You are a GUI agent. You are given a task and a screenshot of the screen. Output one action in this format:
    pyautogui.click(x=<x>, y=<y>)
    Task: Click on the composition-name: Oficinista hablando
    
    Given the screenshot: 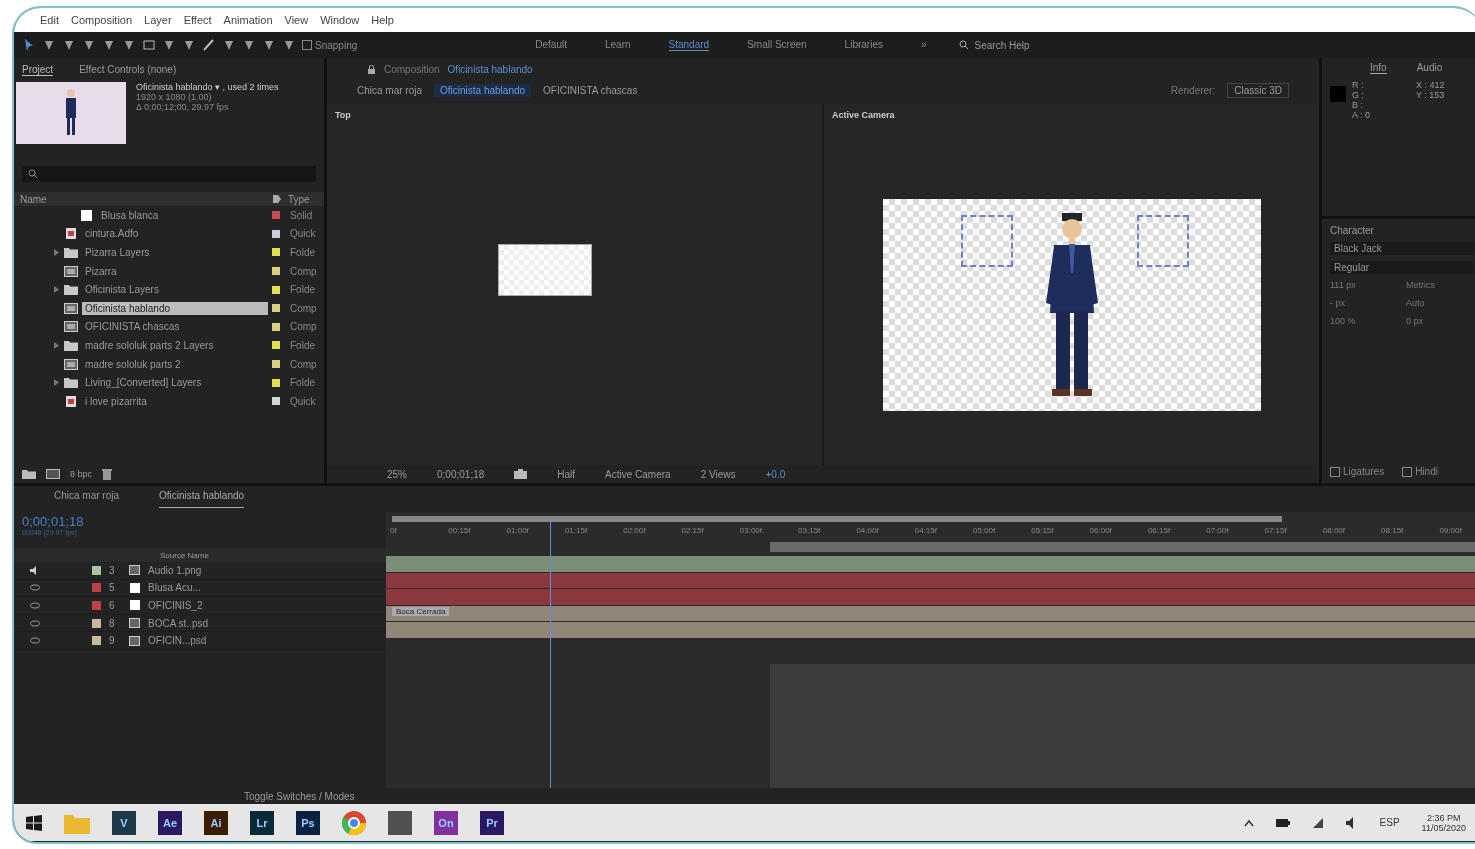 What is the action you would take?
    pyautogui.click(x=490, y=69)
    